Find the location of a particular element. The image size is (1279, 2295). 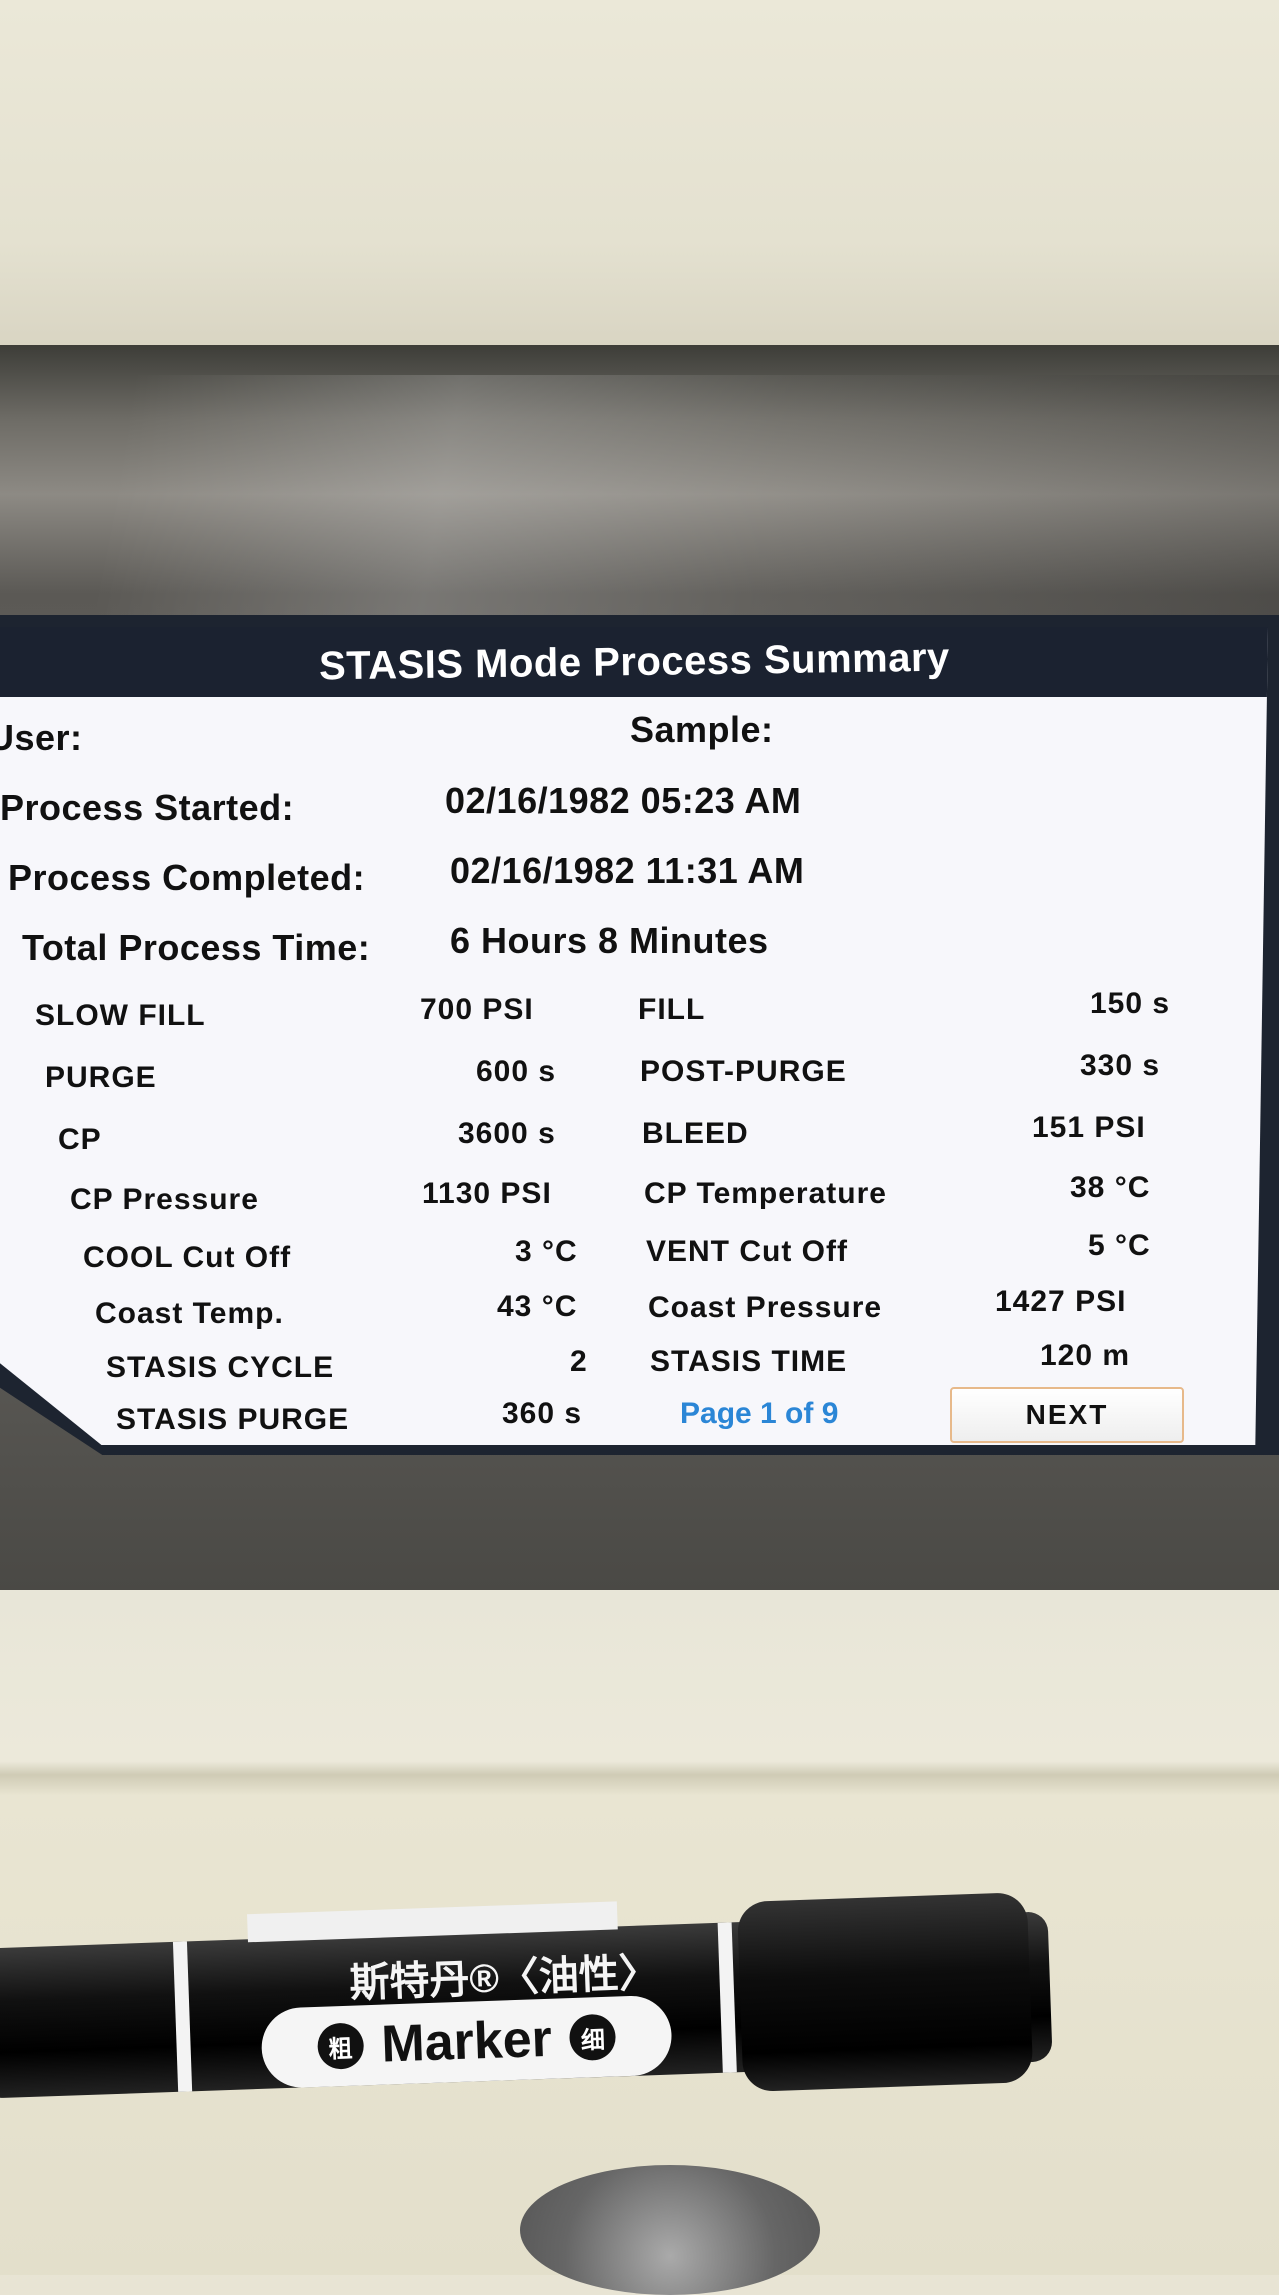

param-label-coast-temp: Coast Temp. is located at coordinates (189, 1313).